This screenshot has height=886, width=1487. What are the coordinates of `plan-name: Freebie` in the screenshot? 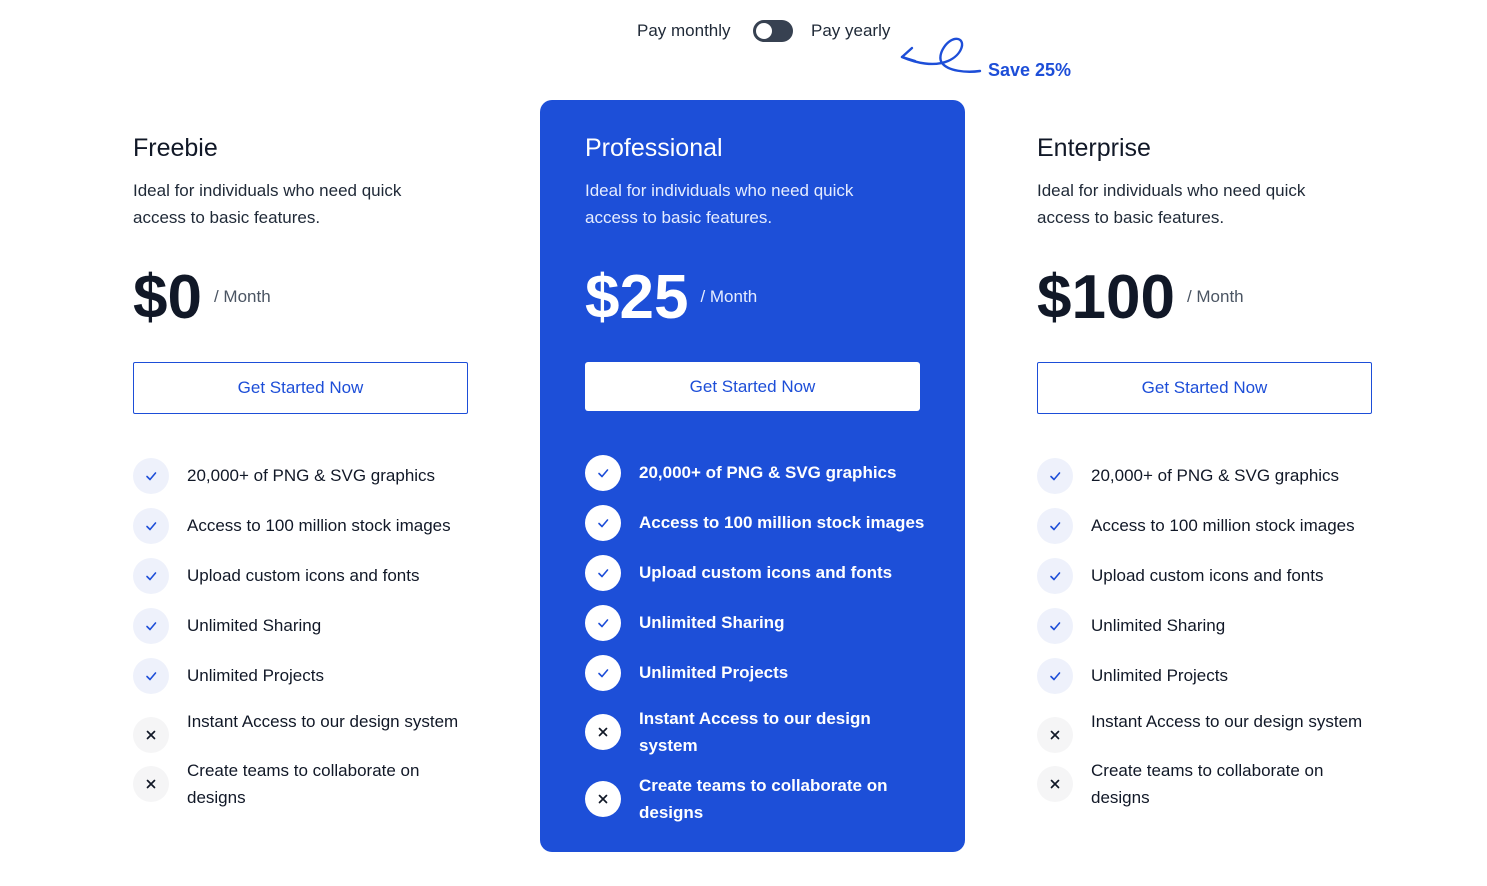 It's located at (175, 148).